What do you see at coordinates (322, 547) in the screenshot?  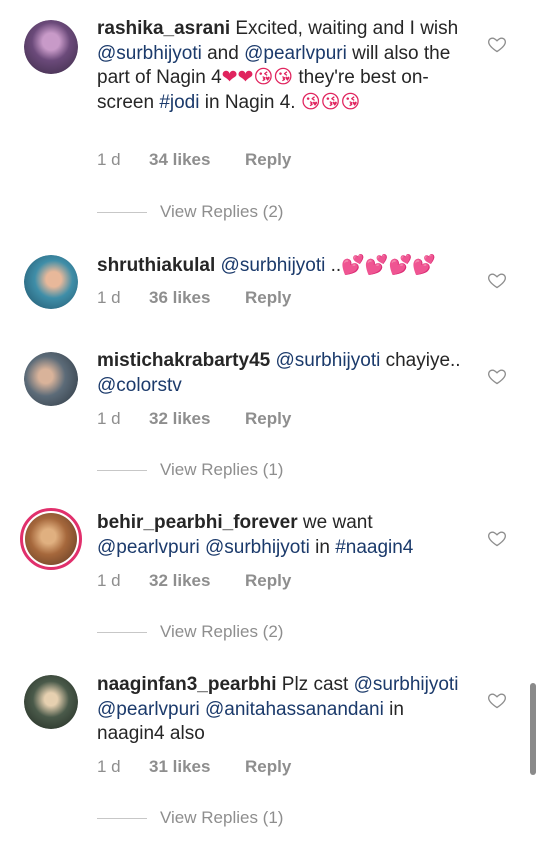 I see `comment-segment: in` at bounding box center [322, 547].